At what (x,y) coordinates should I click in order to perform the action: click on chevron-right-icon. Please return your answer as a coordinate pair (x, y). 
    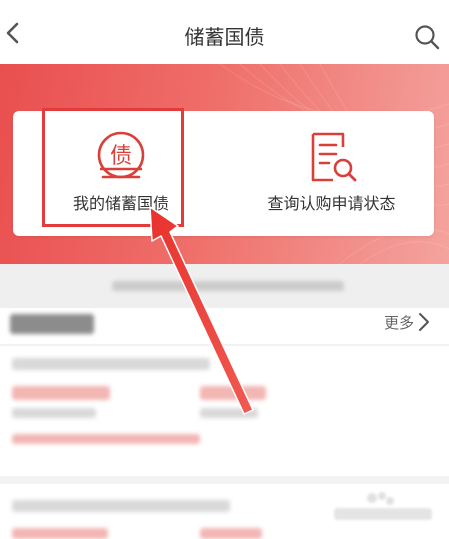
    Looking at the image, I should click on (424, 322).